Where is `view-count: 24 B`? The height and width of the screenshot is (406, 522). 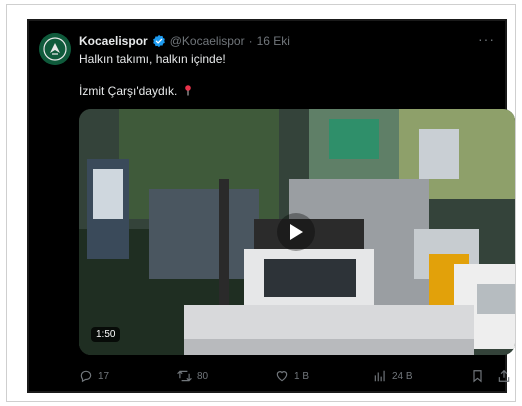
view-count: 24 B is located at coordinates (402, 376).